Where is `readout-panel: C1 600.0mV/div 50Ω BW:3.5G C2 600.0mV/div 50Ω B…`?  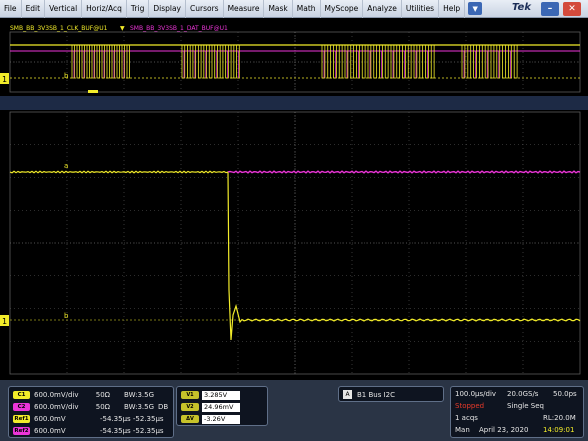
readout-panel: C1 600.0mV/div 50Ω BW:3.5G C2 600.0mV/div 50Ω B… is located at coordinates (294, 410).